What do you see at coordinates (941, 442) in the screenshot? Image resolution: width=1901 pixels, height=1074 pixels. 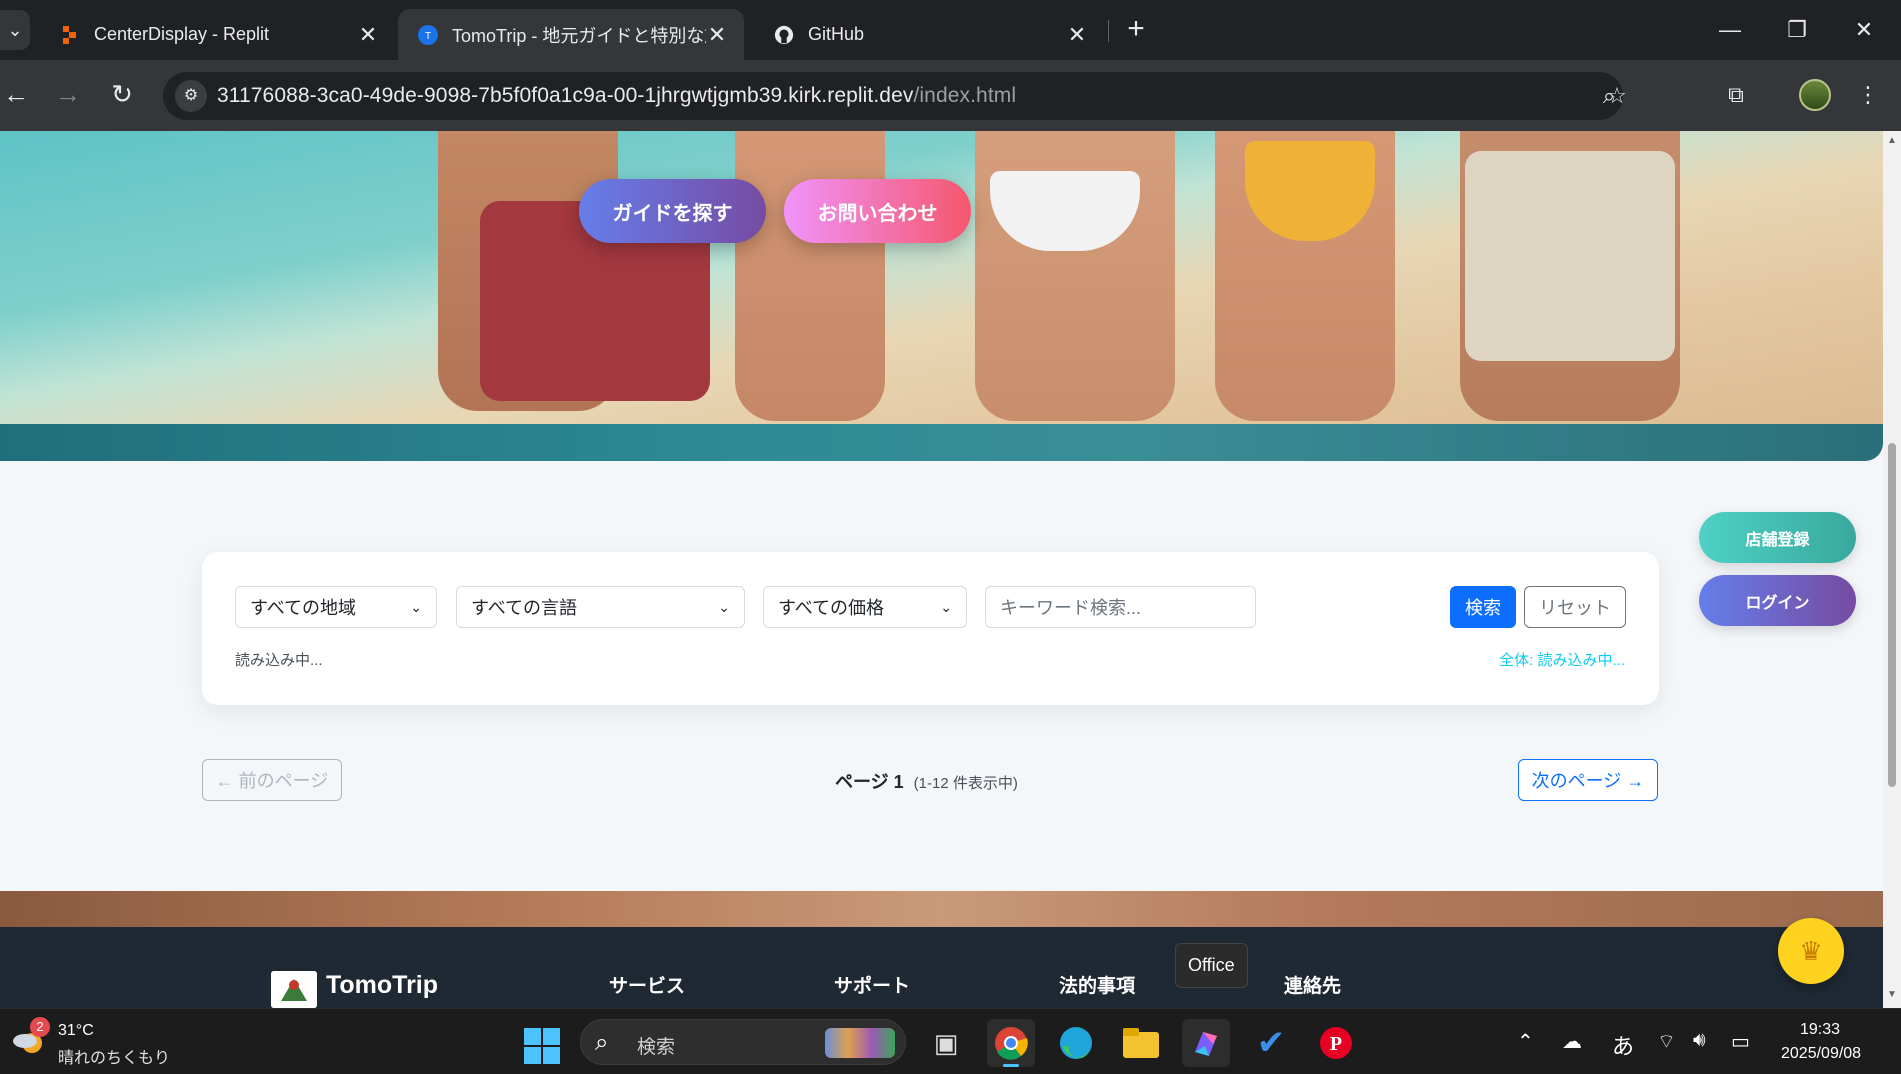 I see `hero-background-strip` at bounding box center [941, 442].